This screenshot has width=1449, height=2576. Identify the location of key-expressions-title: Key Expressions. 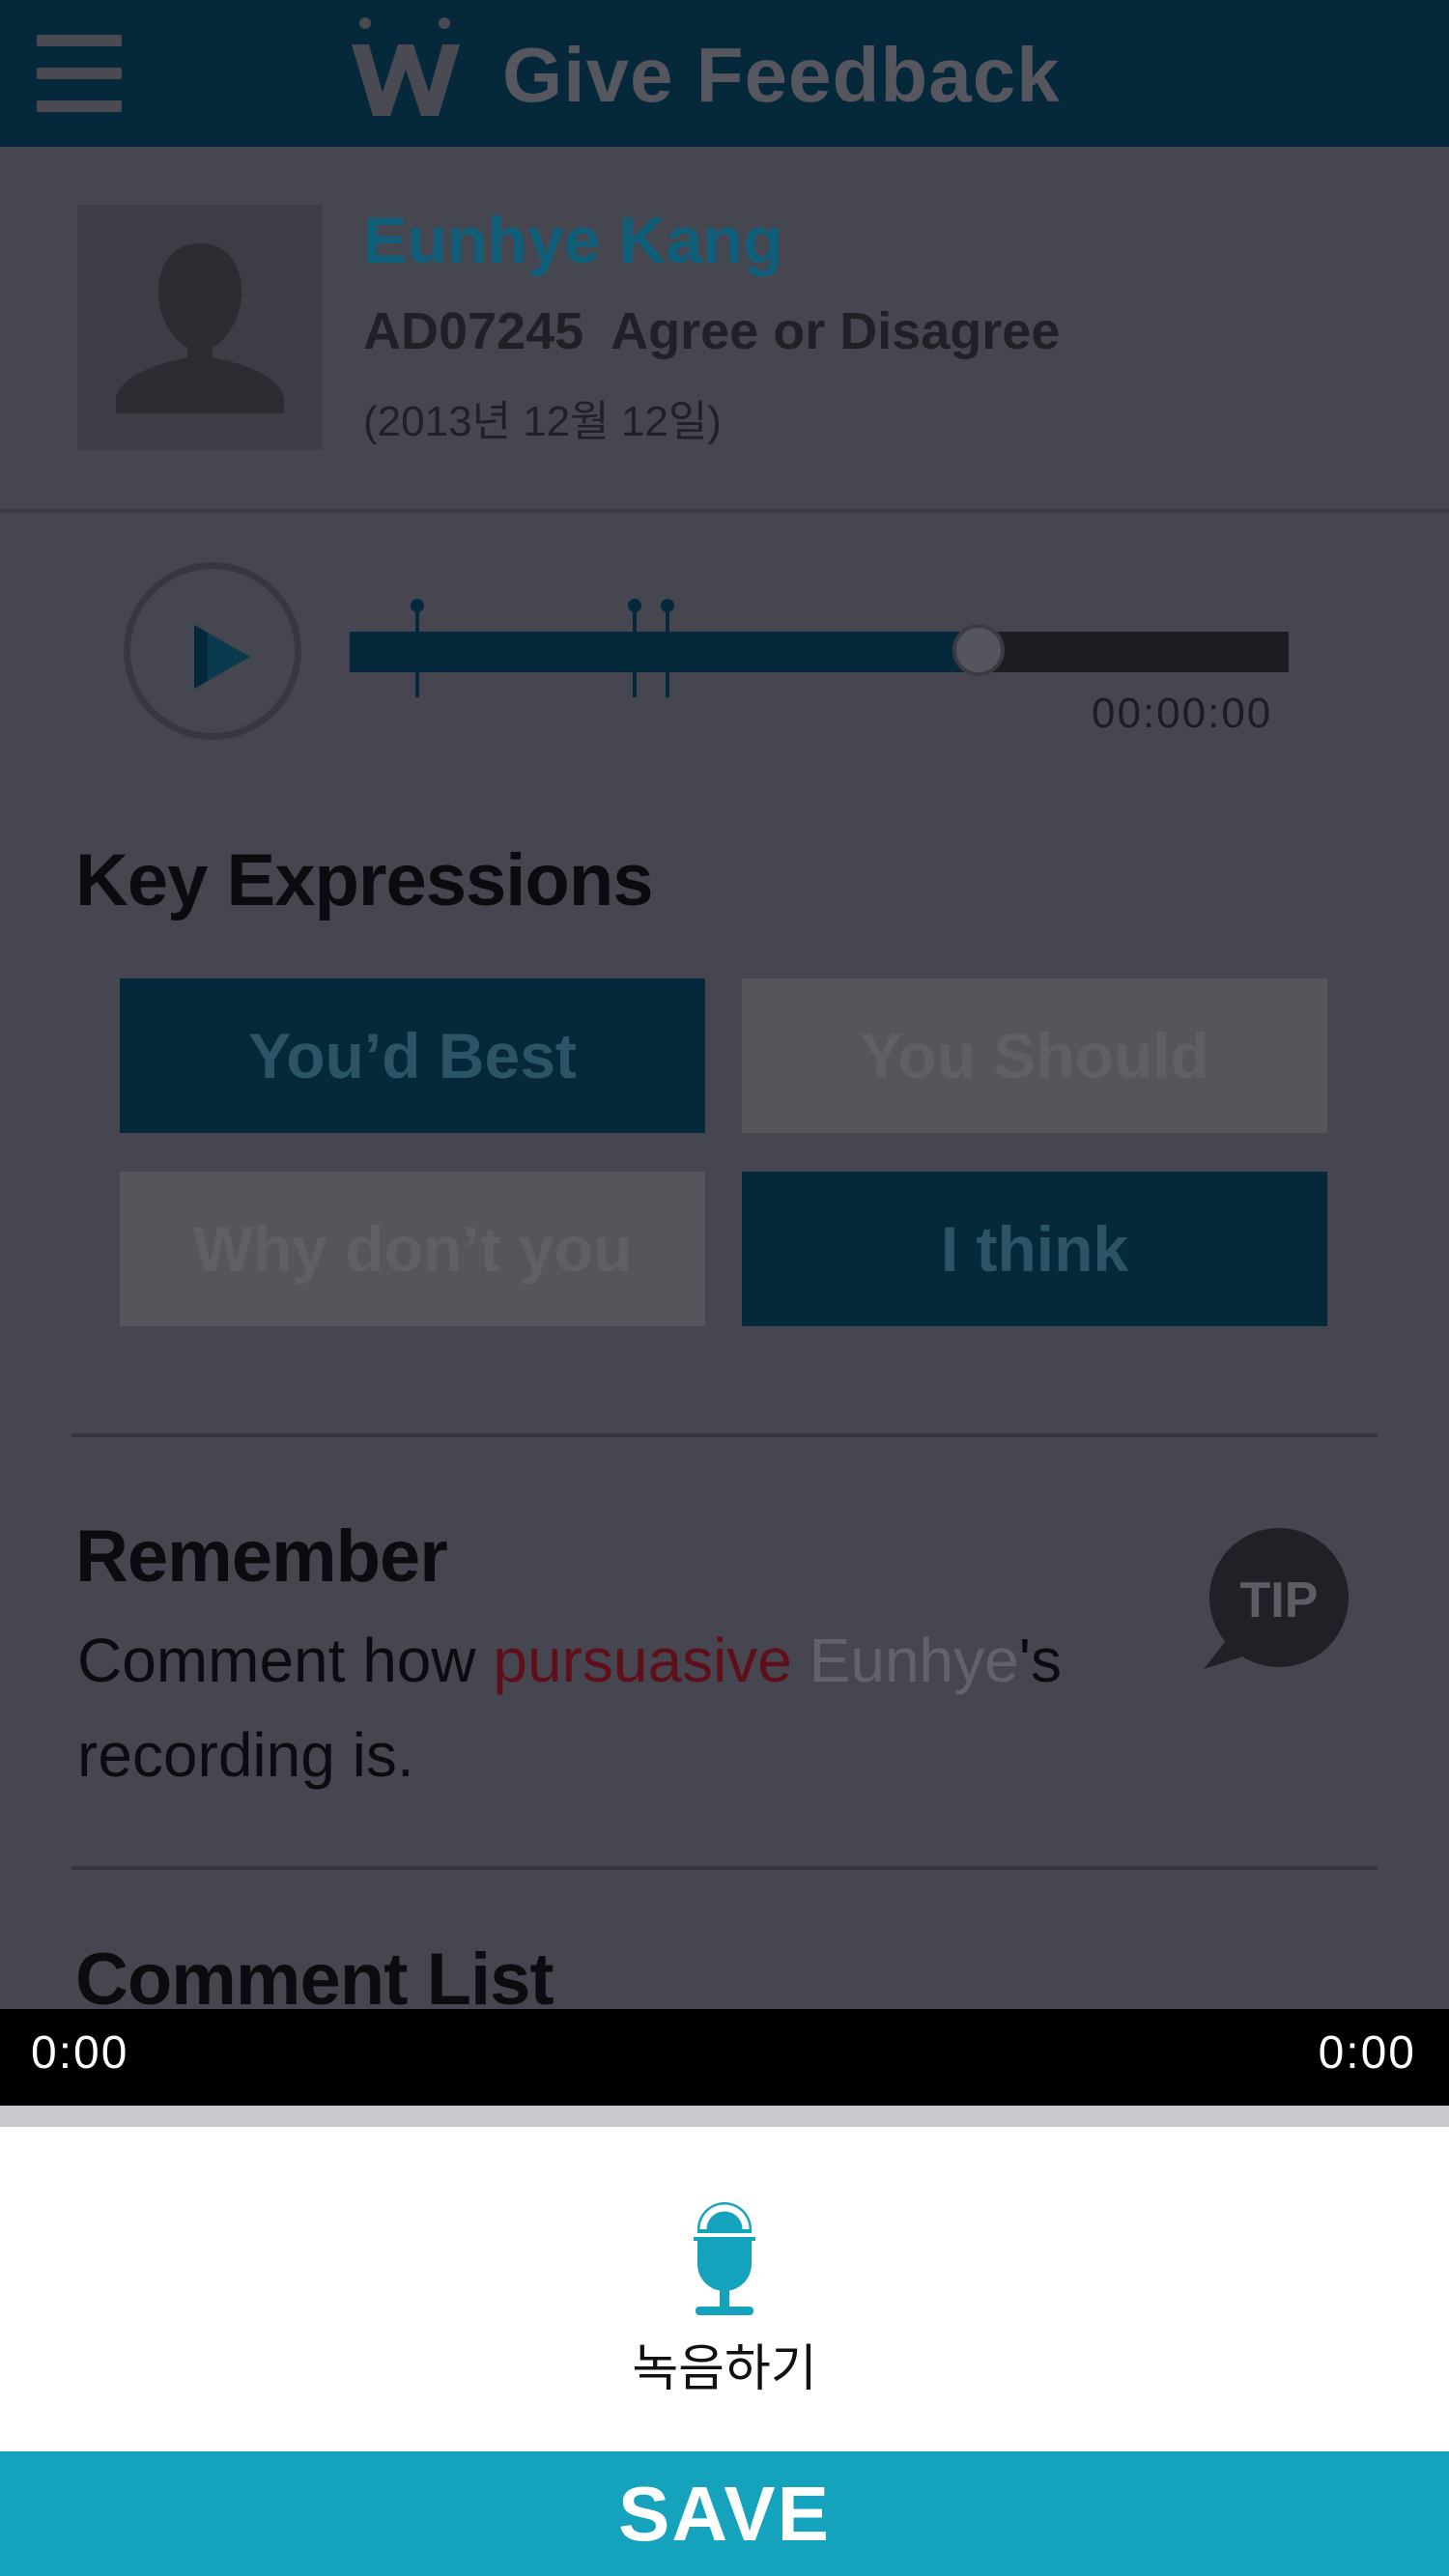
(364, 880).